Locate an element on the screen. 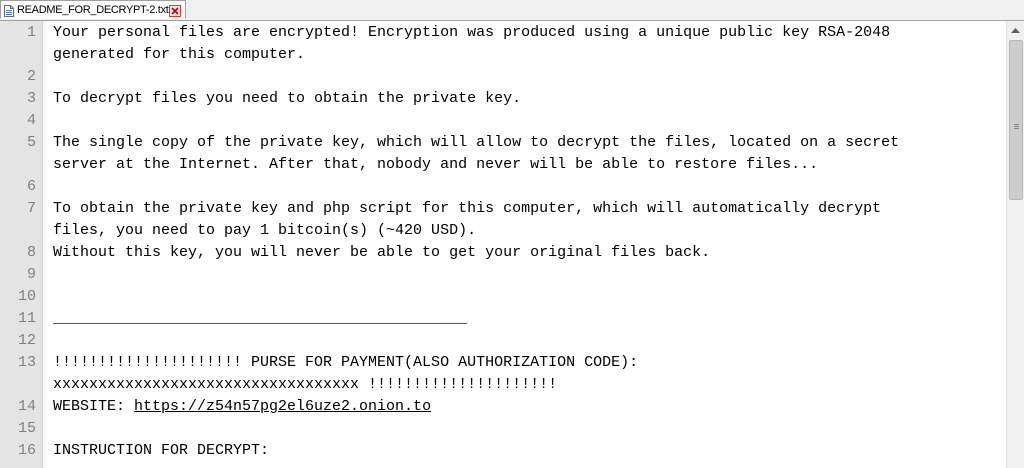 This screenshot has width=1024, height=468. line-text: WEBSITE: is located at coordinates (94, 406).